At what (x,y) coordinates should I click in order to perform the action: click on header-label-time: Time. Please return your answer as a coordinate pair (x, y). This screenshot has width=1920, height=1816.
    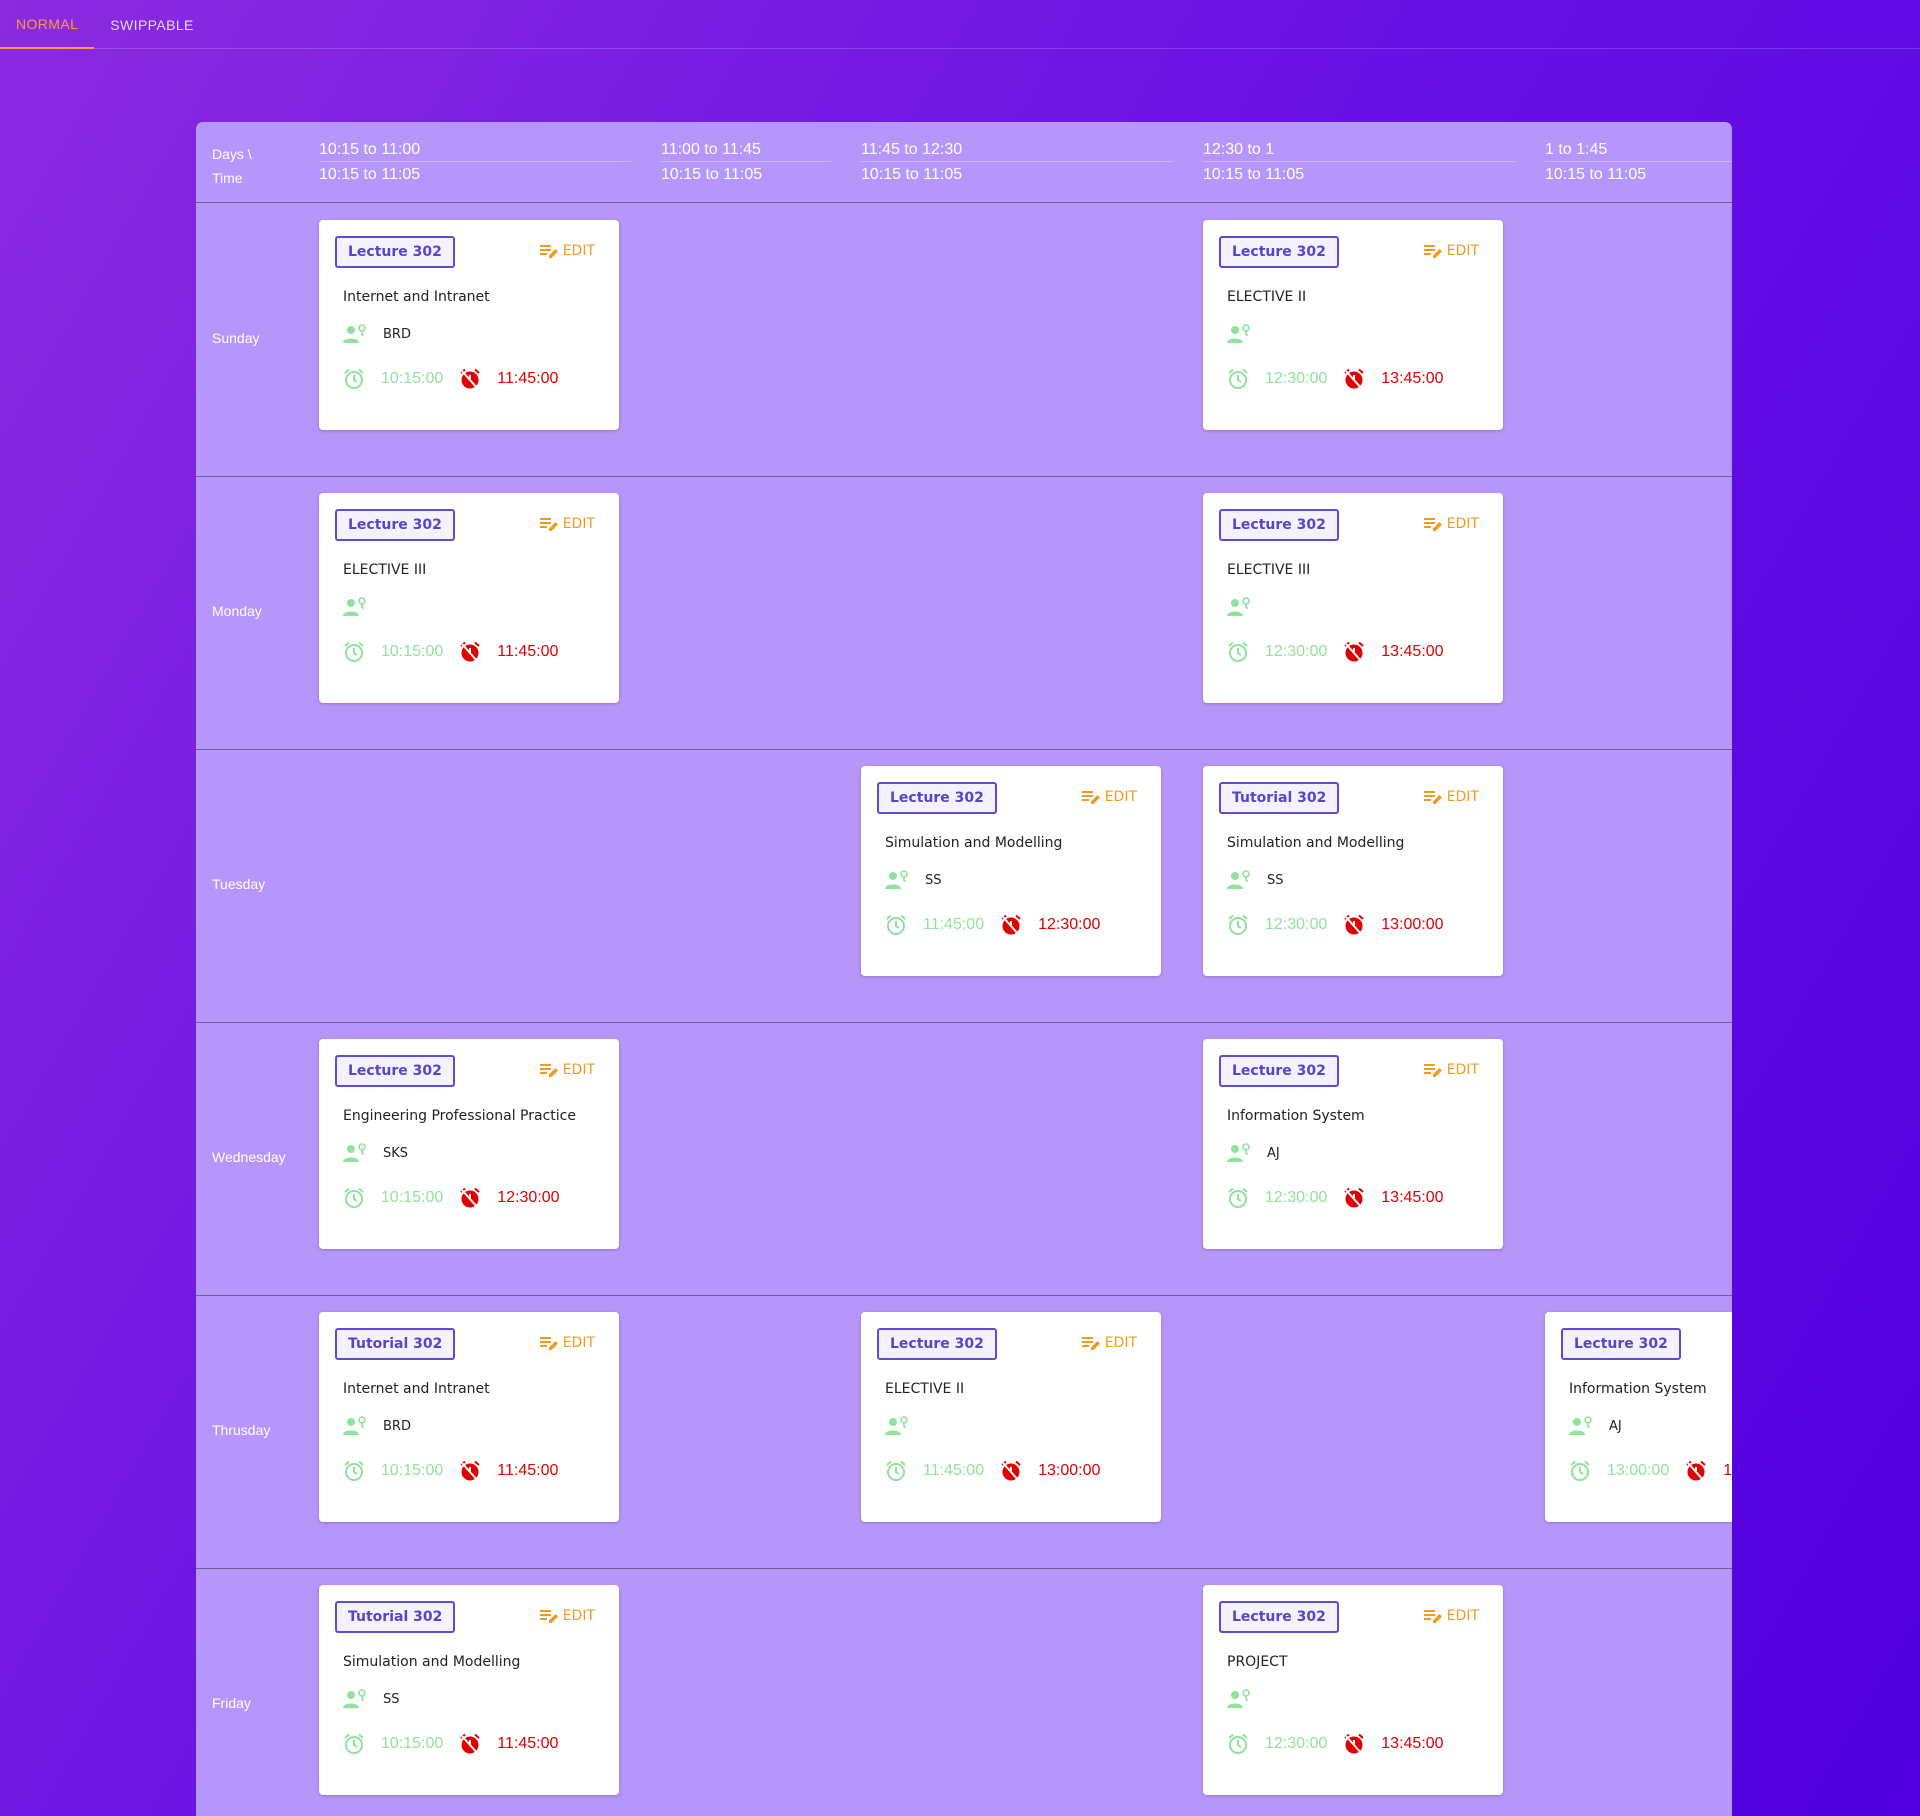
    Looking at the image, I should click on (227, 178).